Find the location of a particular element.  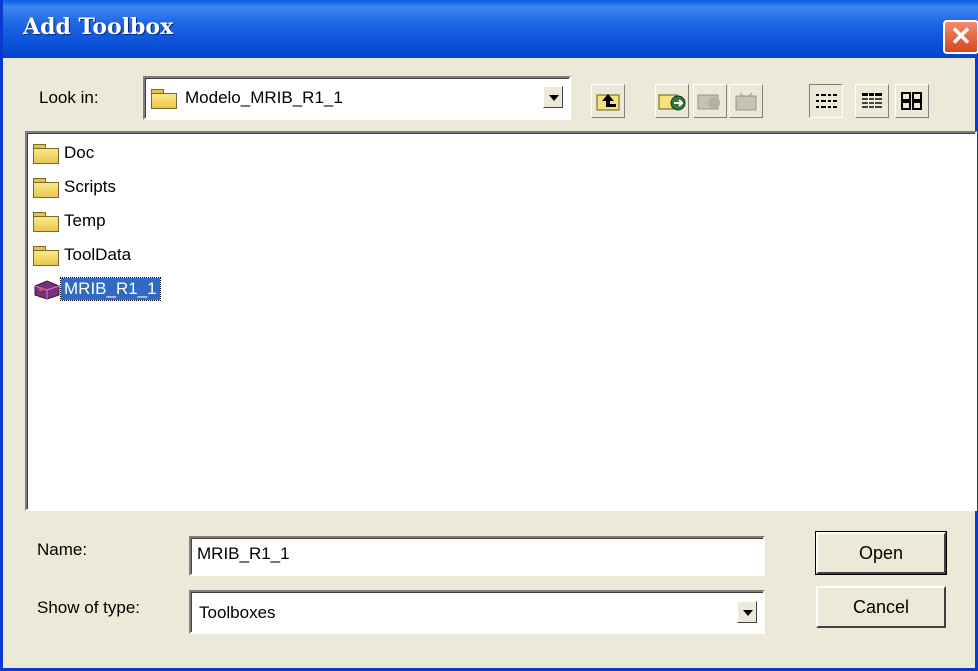

list-item-label: Temp is located at coordinates (85, 220).